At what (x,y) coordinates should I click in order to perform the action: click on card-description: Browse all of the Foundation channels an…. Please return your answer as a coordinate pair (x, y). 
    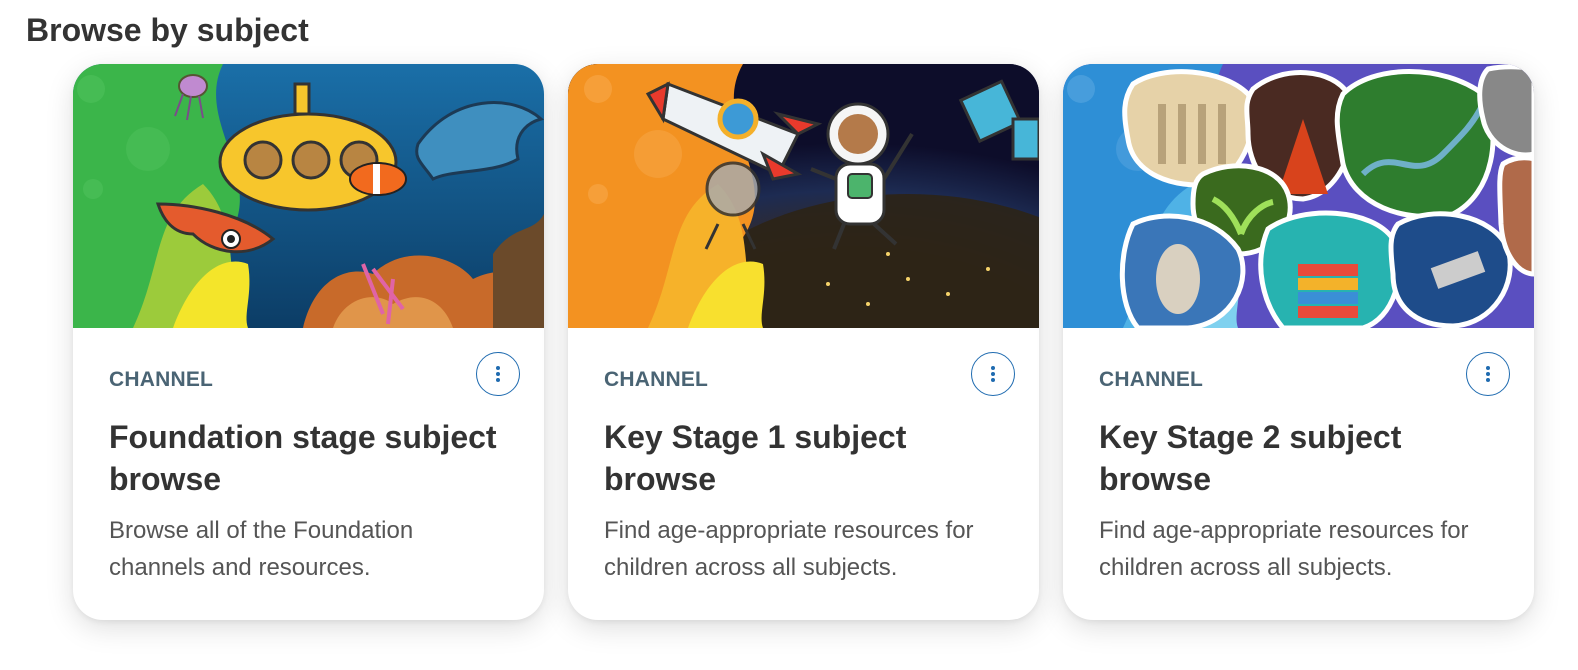
    Looking at the image, I should click on (261, 549).